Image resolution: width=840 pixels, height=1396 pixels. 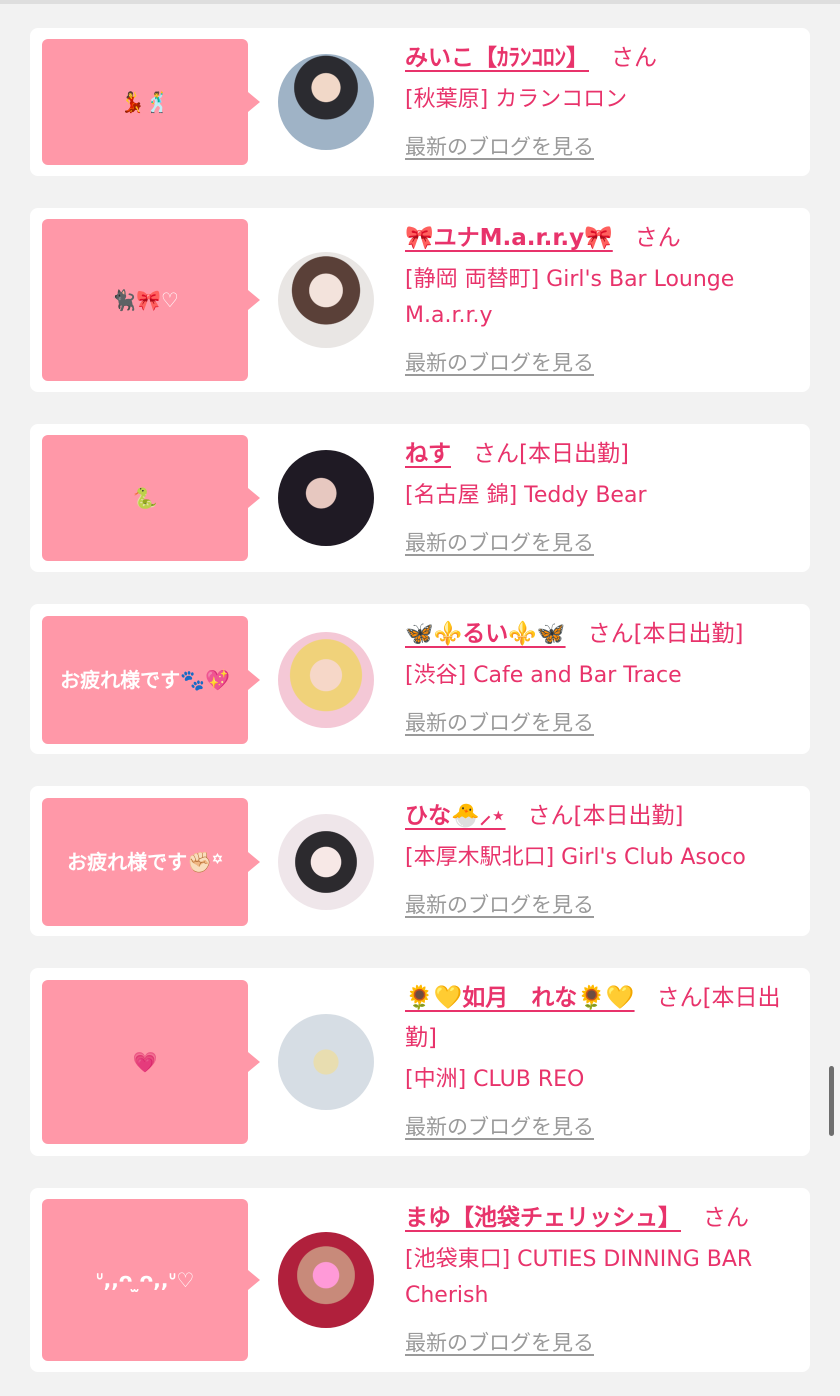 I want to click on cast-name-link: 🌻💛如月 れな🌻💛, so click(x=520, y=998).